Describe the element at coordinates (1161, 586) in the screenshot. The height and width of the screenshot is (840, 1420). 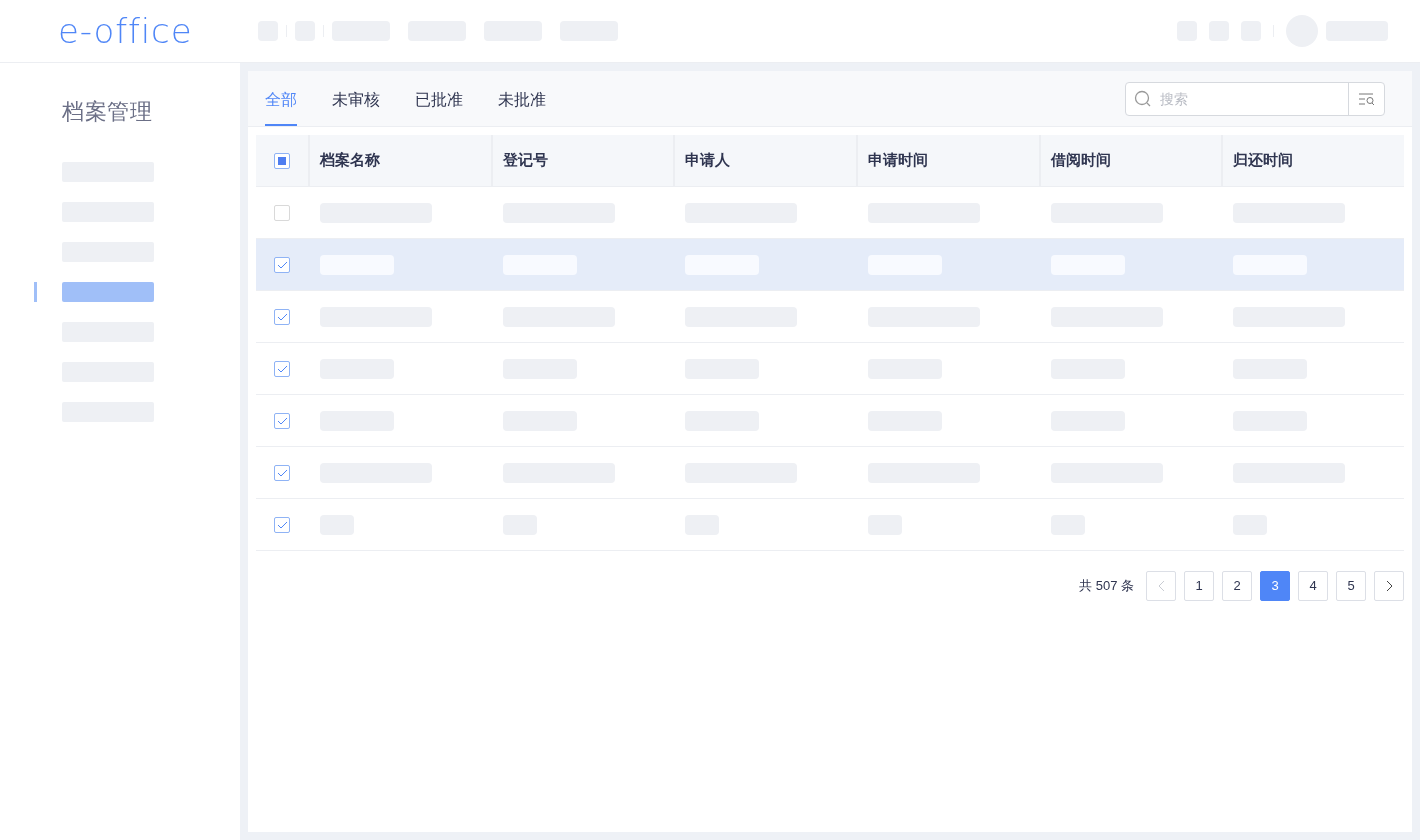
I see `chevron-left-icon` at that location.